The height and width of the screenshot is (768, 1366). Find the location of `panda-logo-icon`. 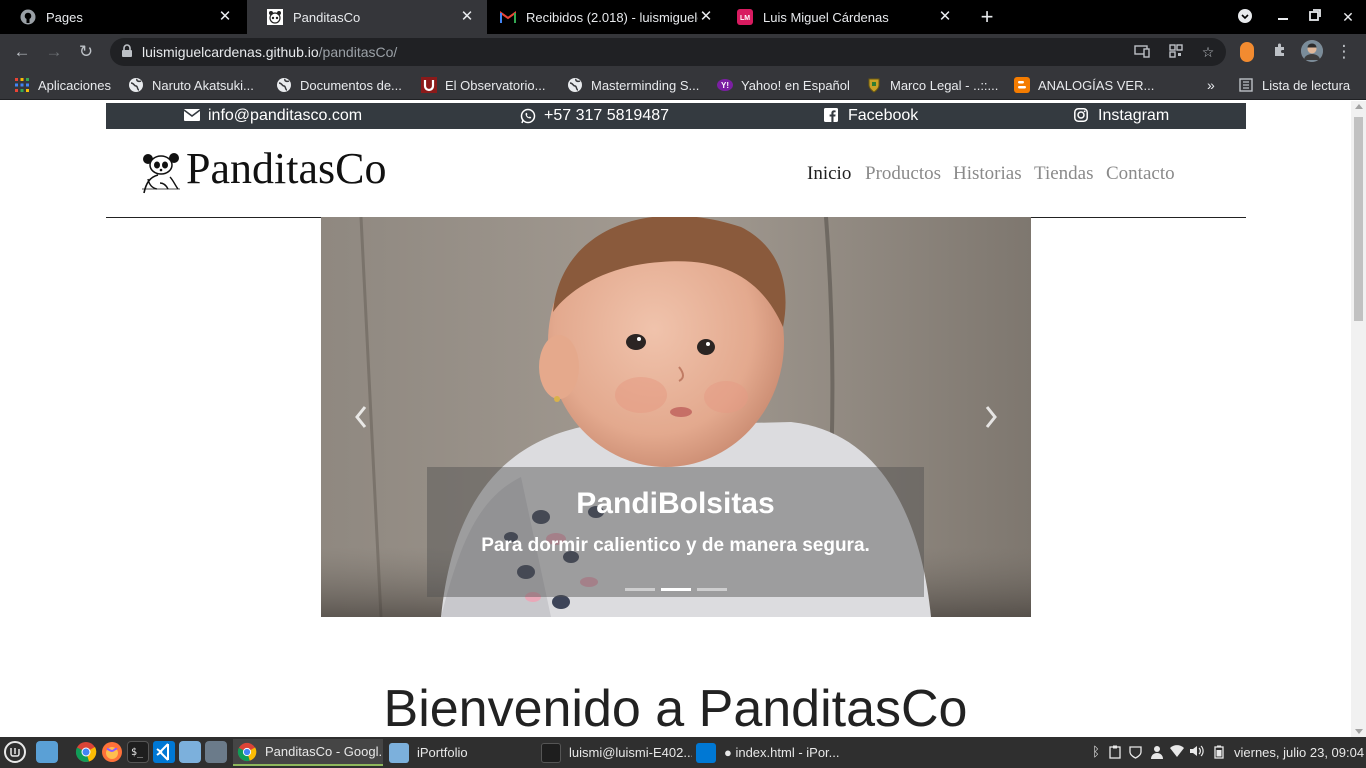

panda-logo-icon is located at coordinates (162, 173).